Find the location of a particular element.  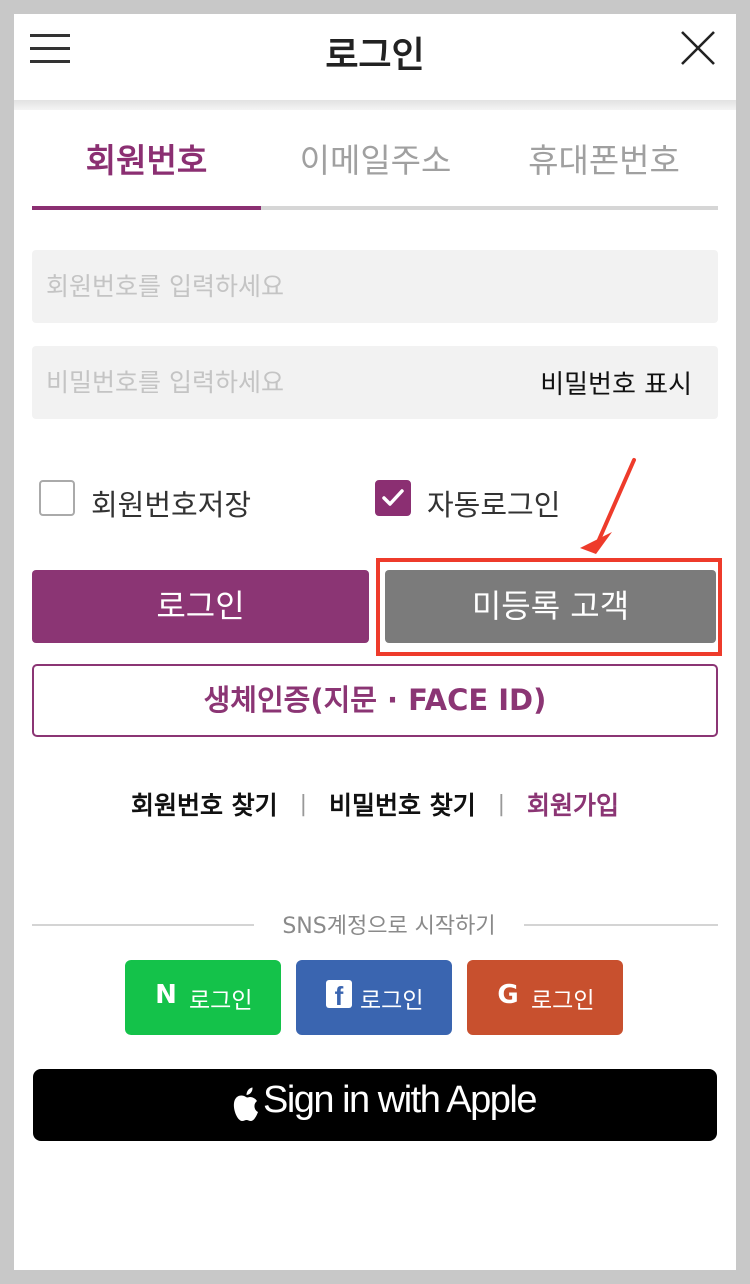

page-title: 로그인 is located at coordinates (375, 55).